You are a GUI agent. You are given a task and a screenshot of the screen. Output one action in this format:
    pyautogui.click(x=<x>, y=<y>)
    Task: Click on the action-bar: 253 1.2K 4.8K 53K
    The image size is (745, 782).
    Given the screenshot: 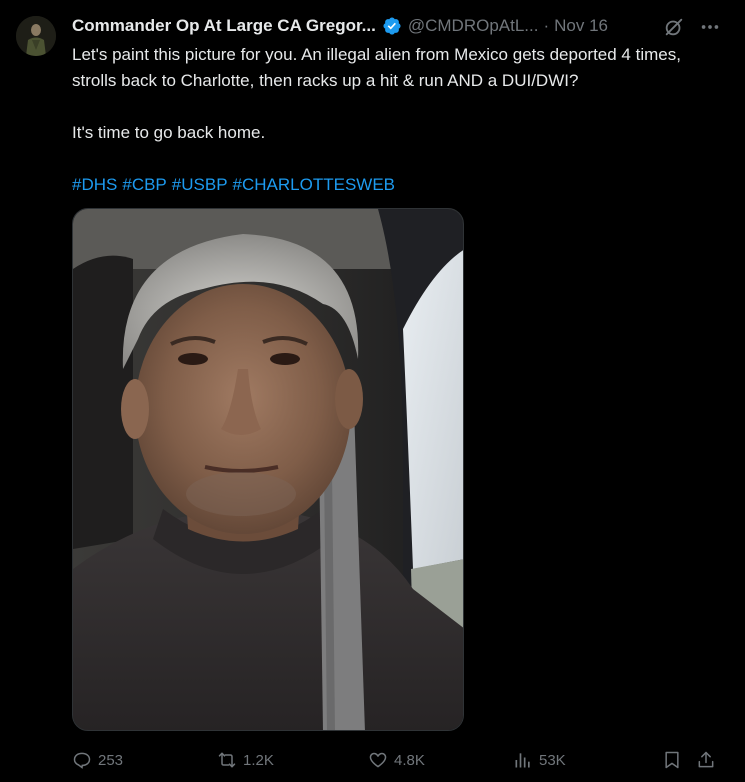 What is the action you would take?
    pyautogui.click(x=396, y=760)
    